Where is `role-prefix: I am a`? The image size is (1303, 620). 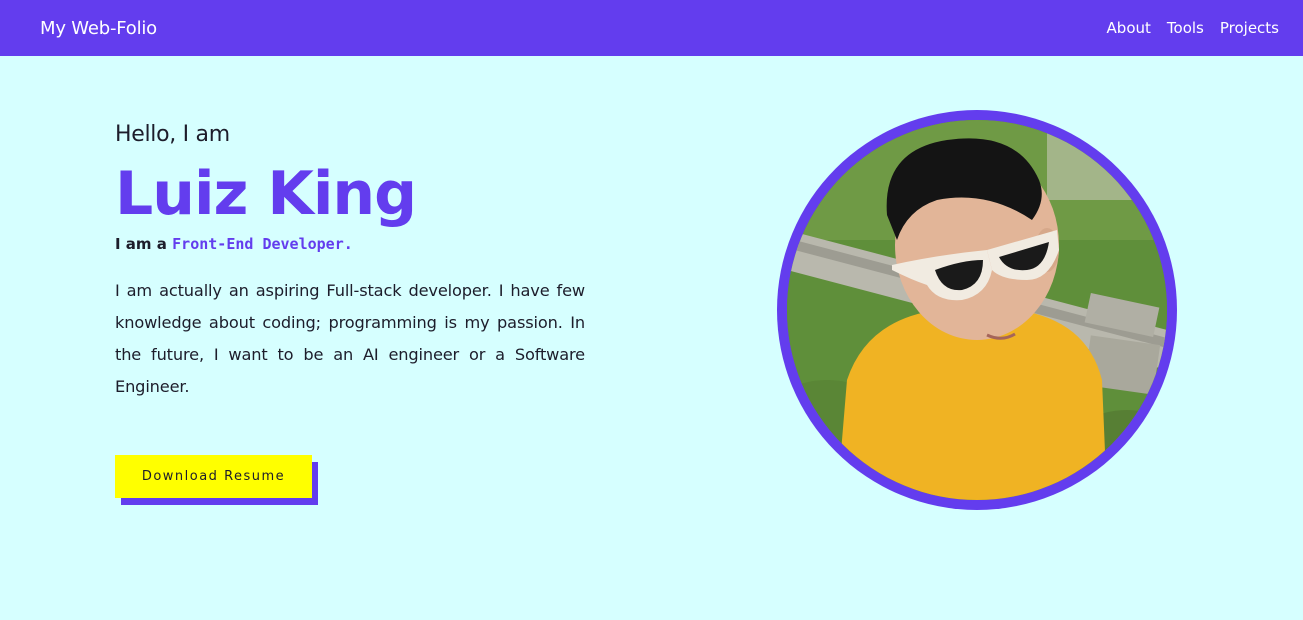
role-prefix: I am a is located at coordinates (141, 244).